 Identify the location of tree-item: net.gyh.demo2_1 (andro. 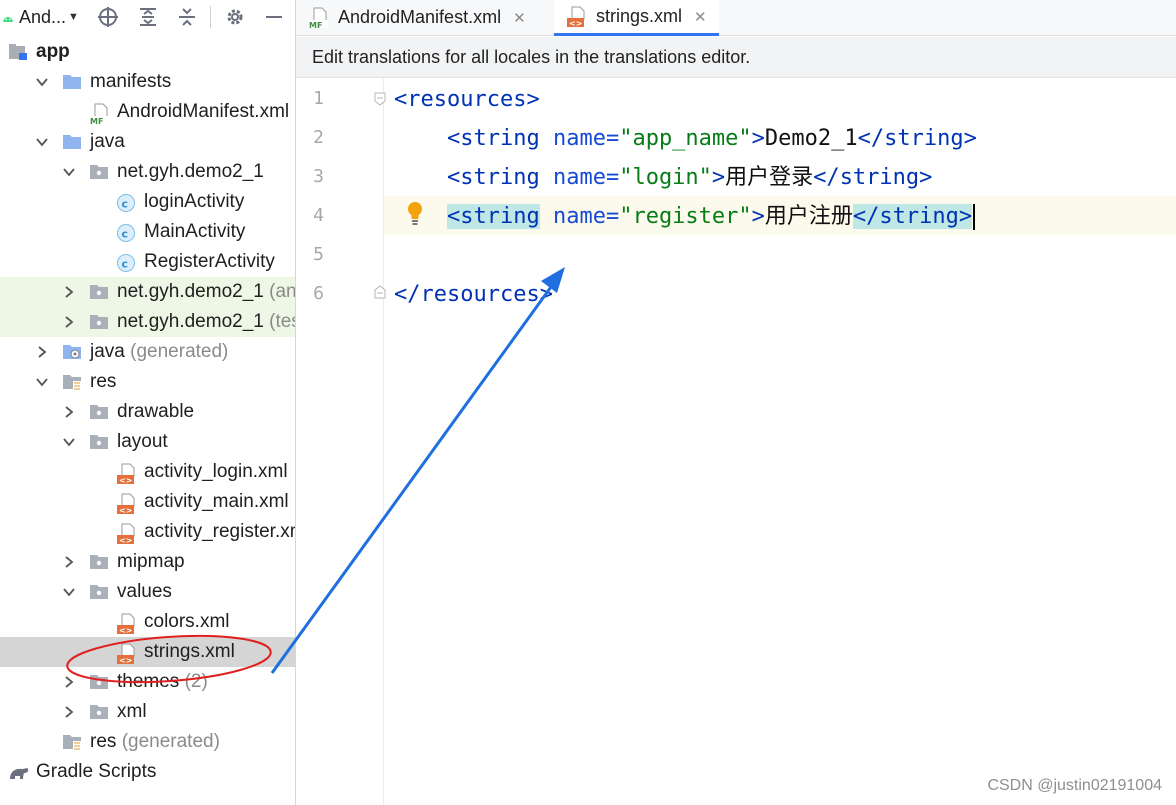
(147, 292).